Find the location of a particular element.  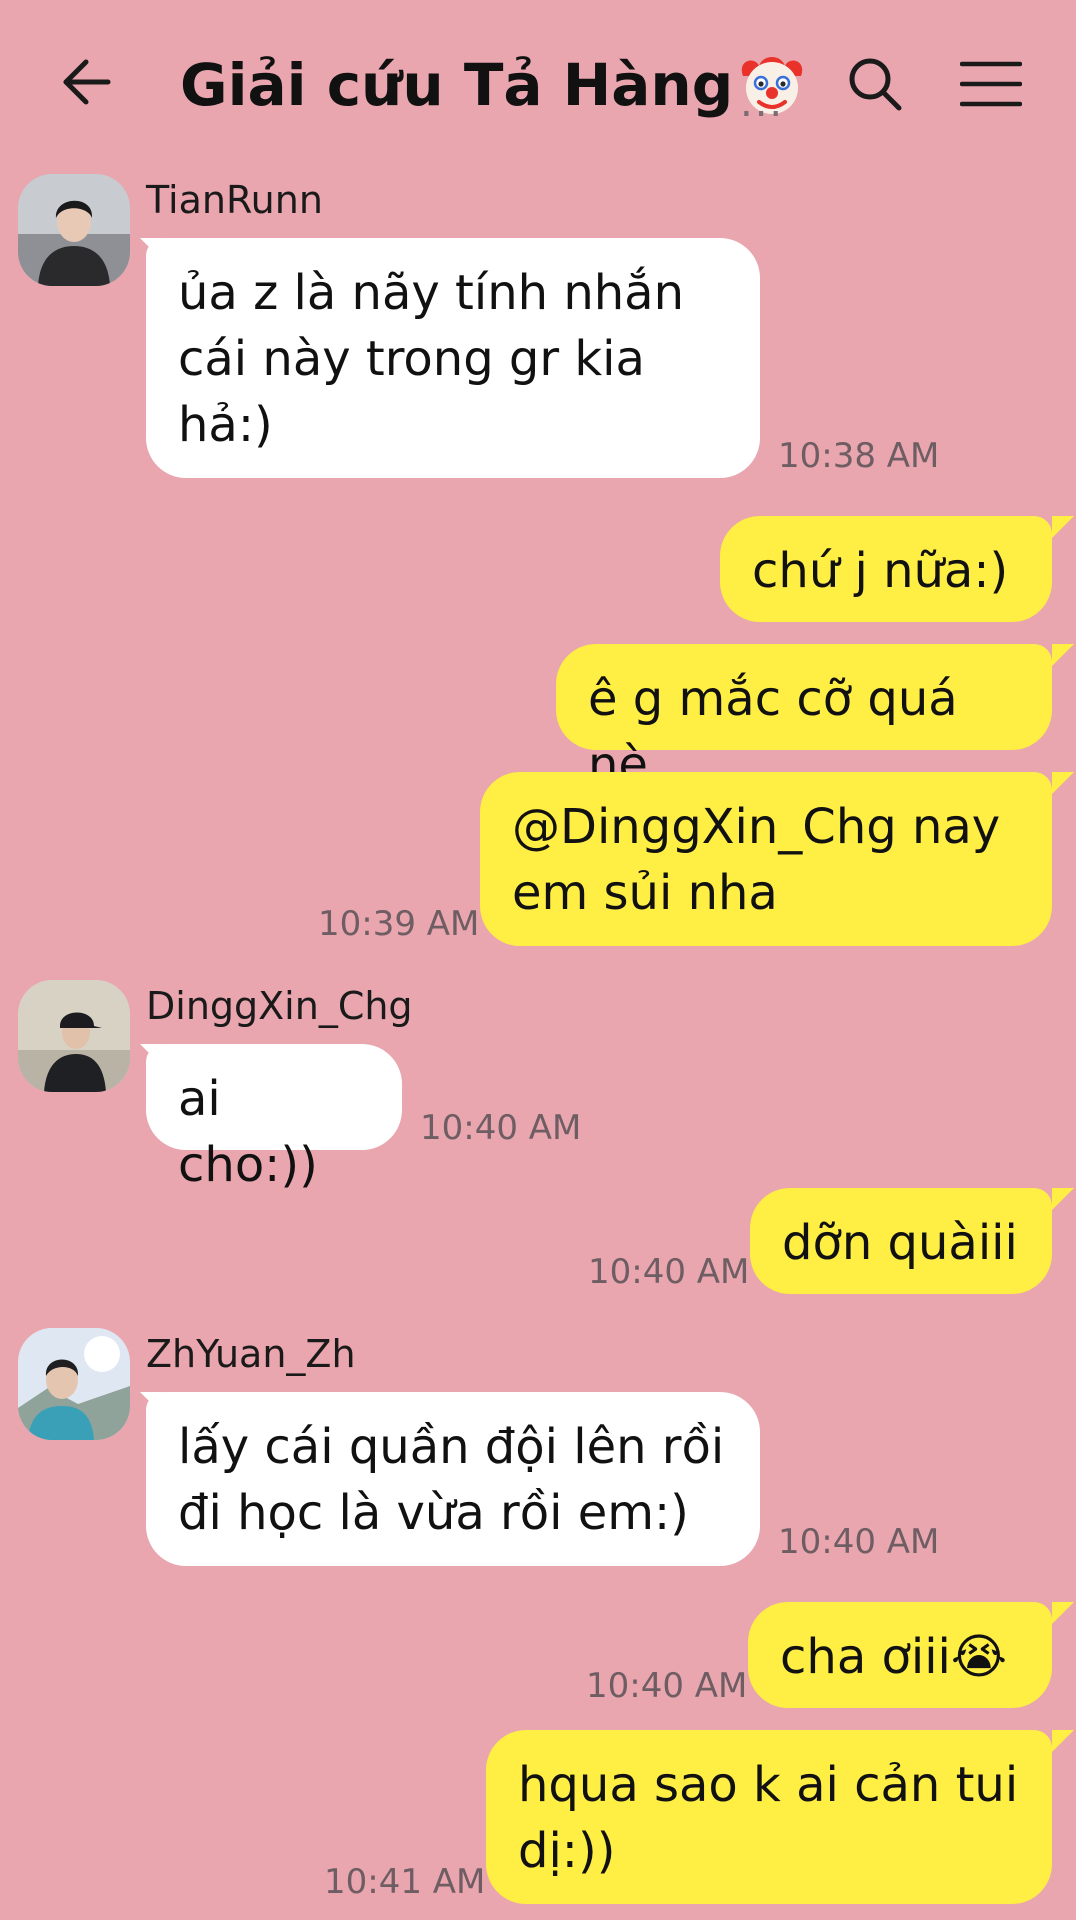

sender-name: TianRunn is located at coordinates (234, 200).